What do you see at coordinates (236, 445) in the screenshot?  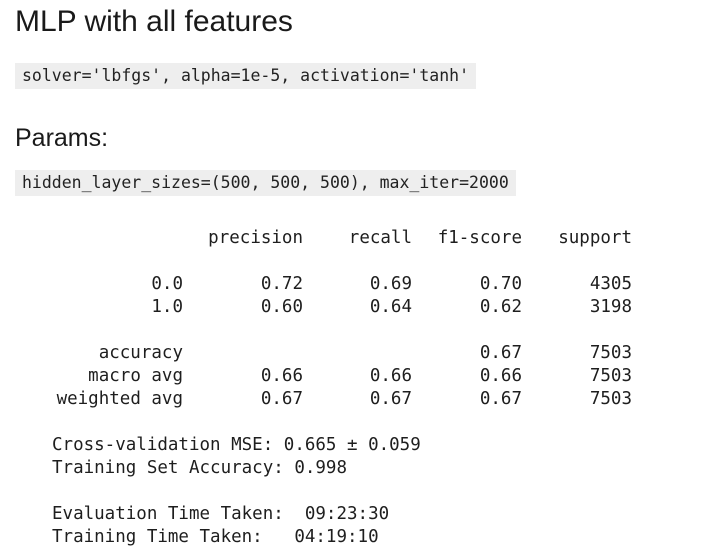 I see `cv-mse-line: Cross-validation MSE: 0.665 ± 0.059` at bounding box center [236, 445].